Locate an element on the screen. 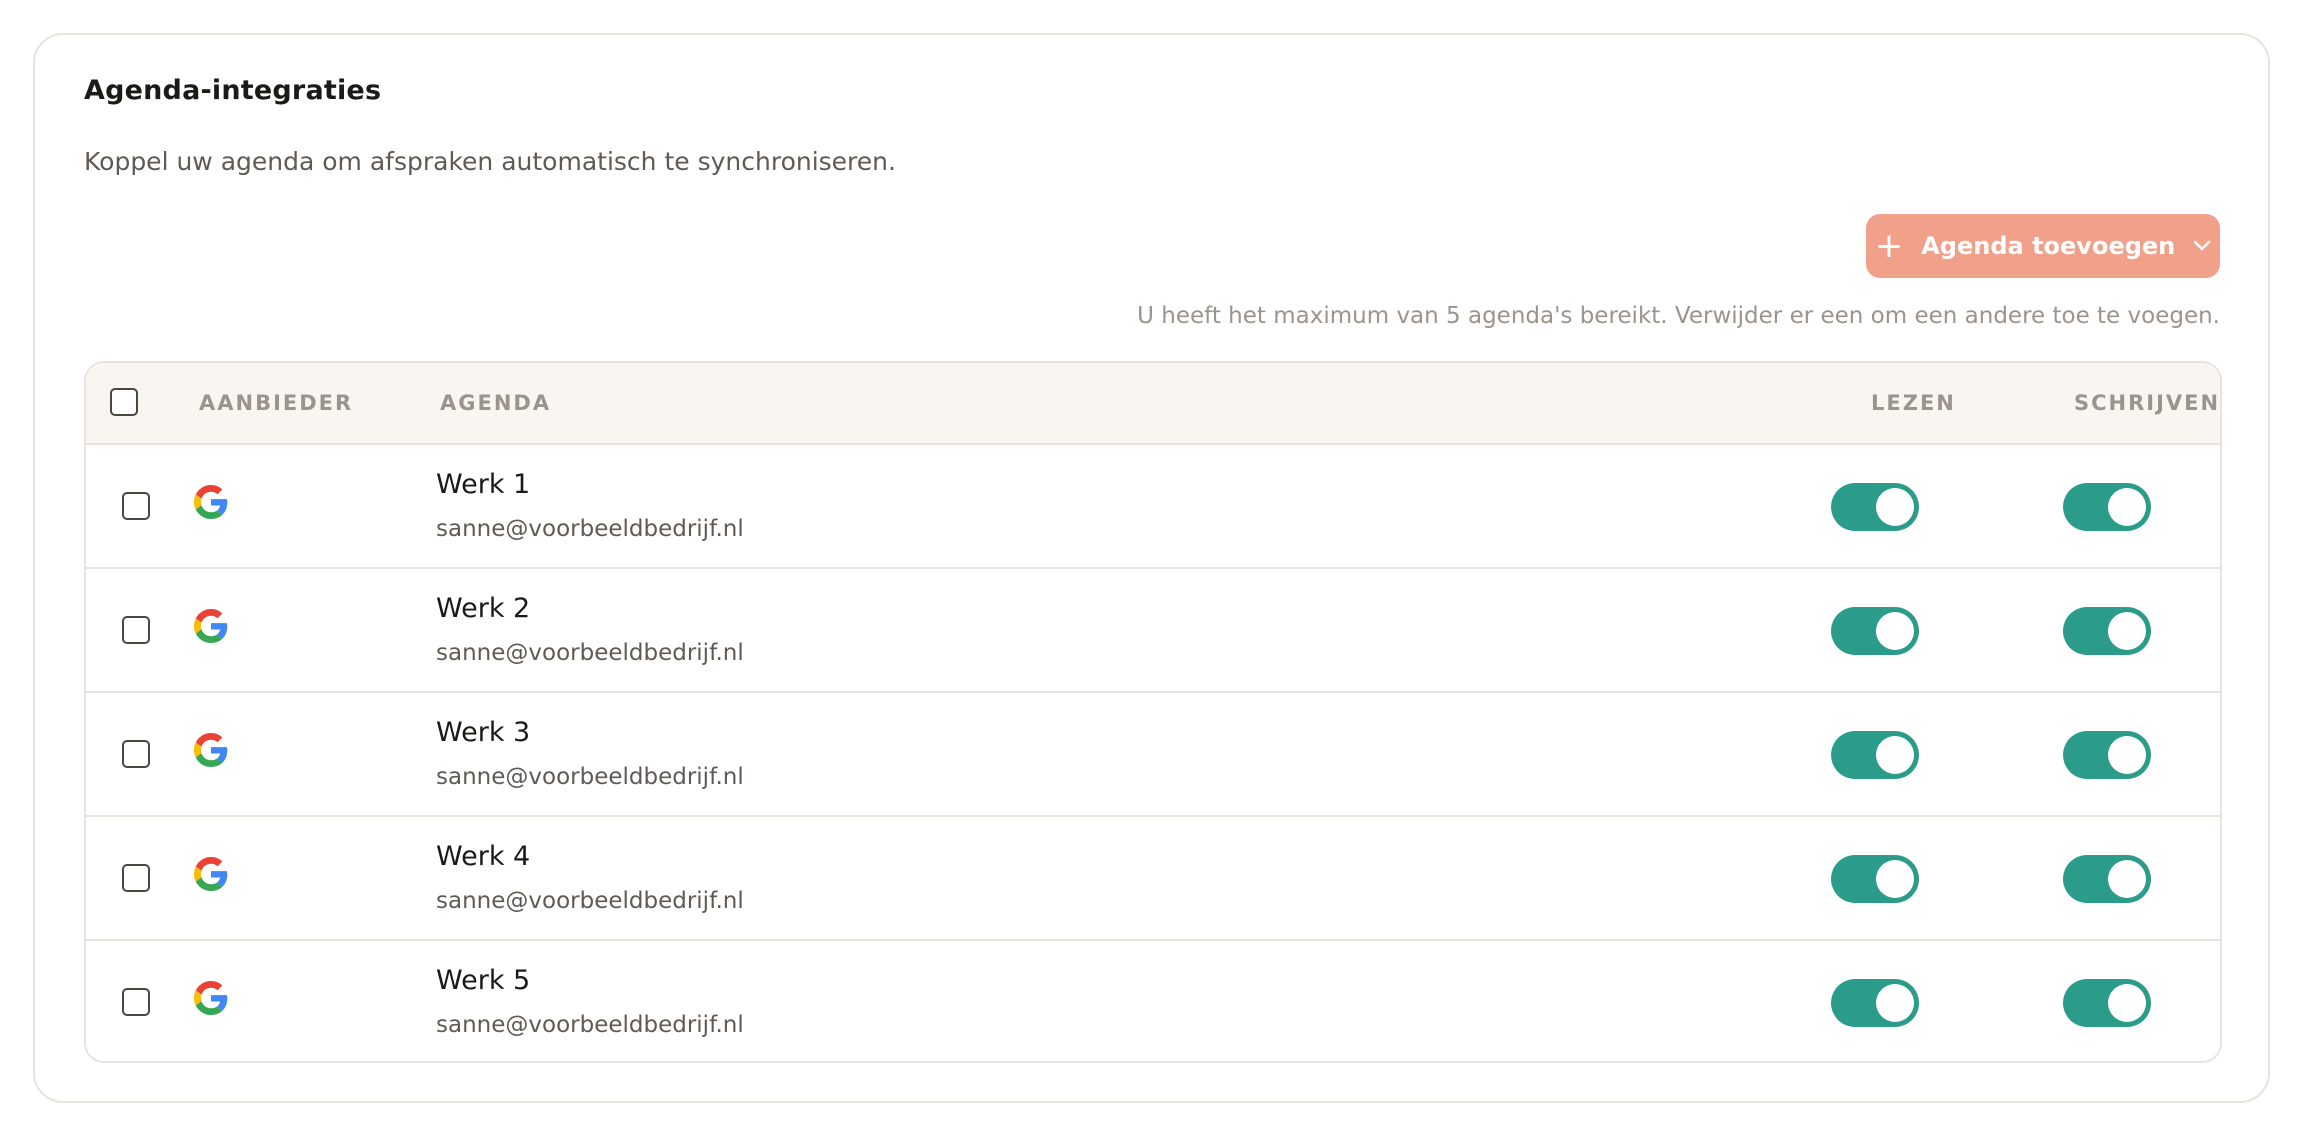 The width and height of the screenshot is (2304, 1136). select-all-checkbox is located at coordinates (124, 402).